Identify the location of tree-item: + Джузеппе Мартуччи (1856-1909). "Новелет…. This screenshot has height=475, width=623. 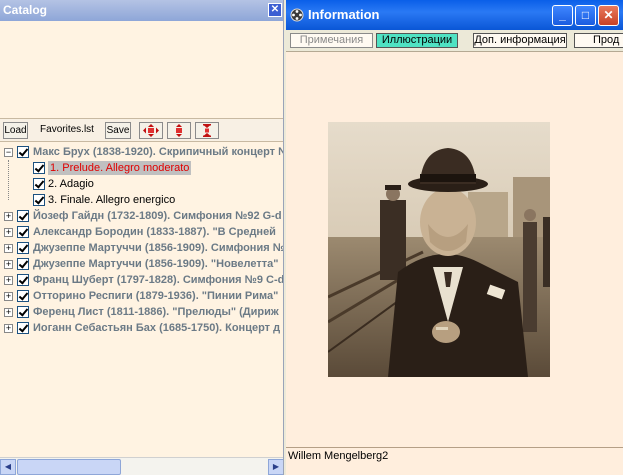
(141, 264).